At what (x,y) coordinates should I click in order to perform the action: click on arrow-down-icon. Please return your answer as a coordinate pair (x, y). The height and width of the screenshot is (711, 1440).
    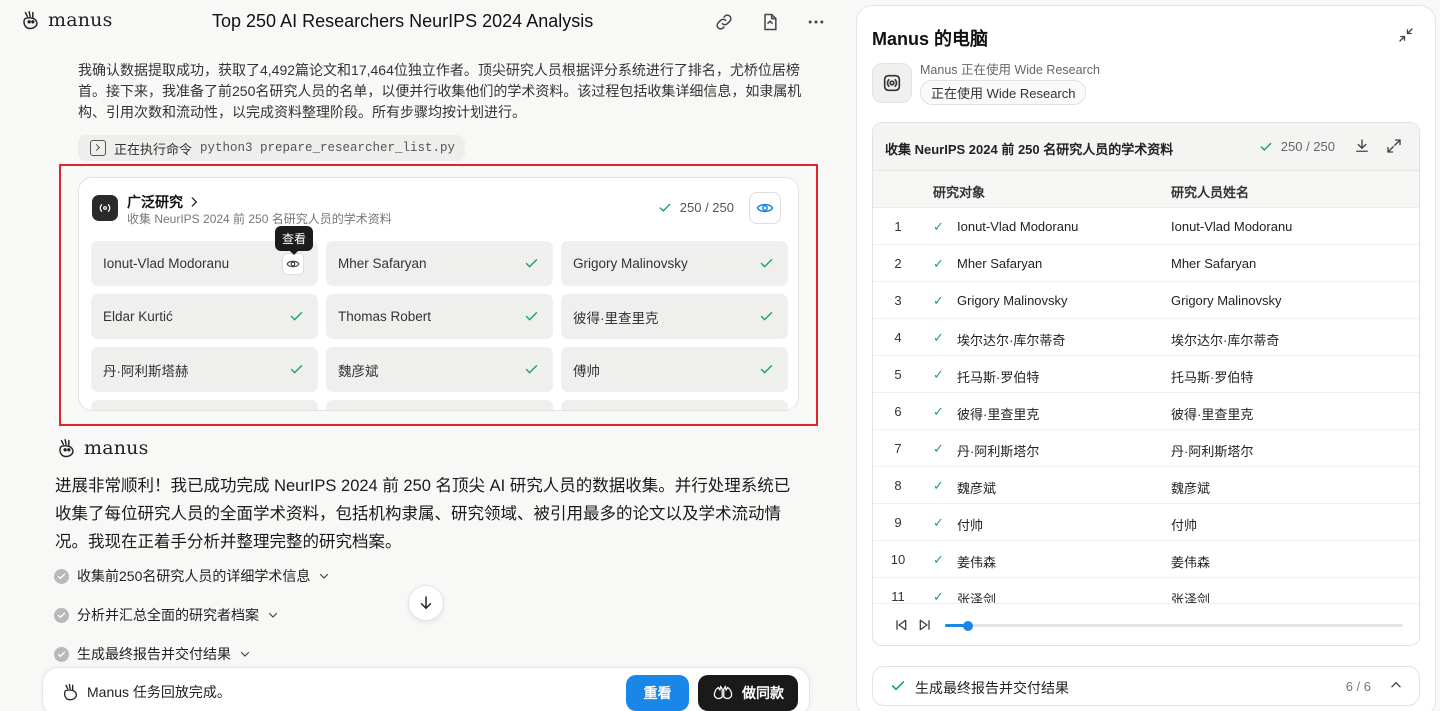
    Looking at the image, I should click on (426, 603).